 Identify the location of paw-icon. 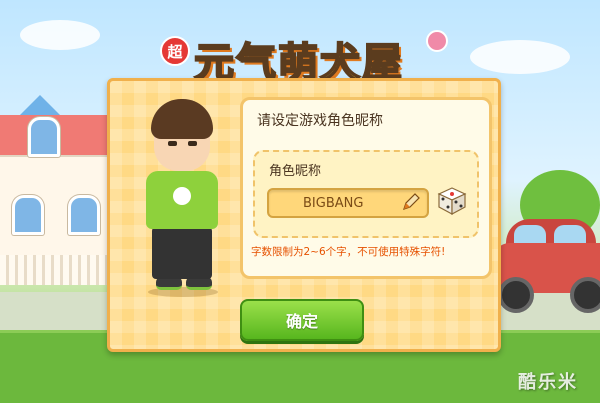
(437, 41).